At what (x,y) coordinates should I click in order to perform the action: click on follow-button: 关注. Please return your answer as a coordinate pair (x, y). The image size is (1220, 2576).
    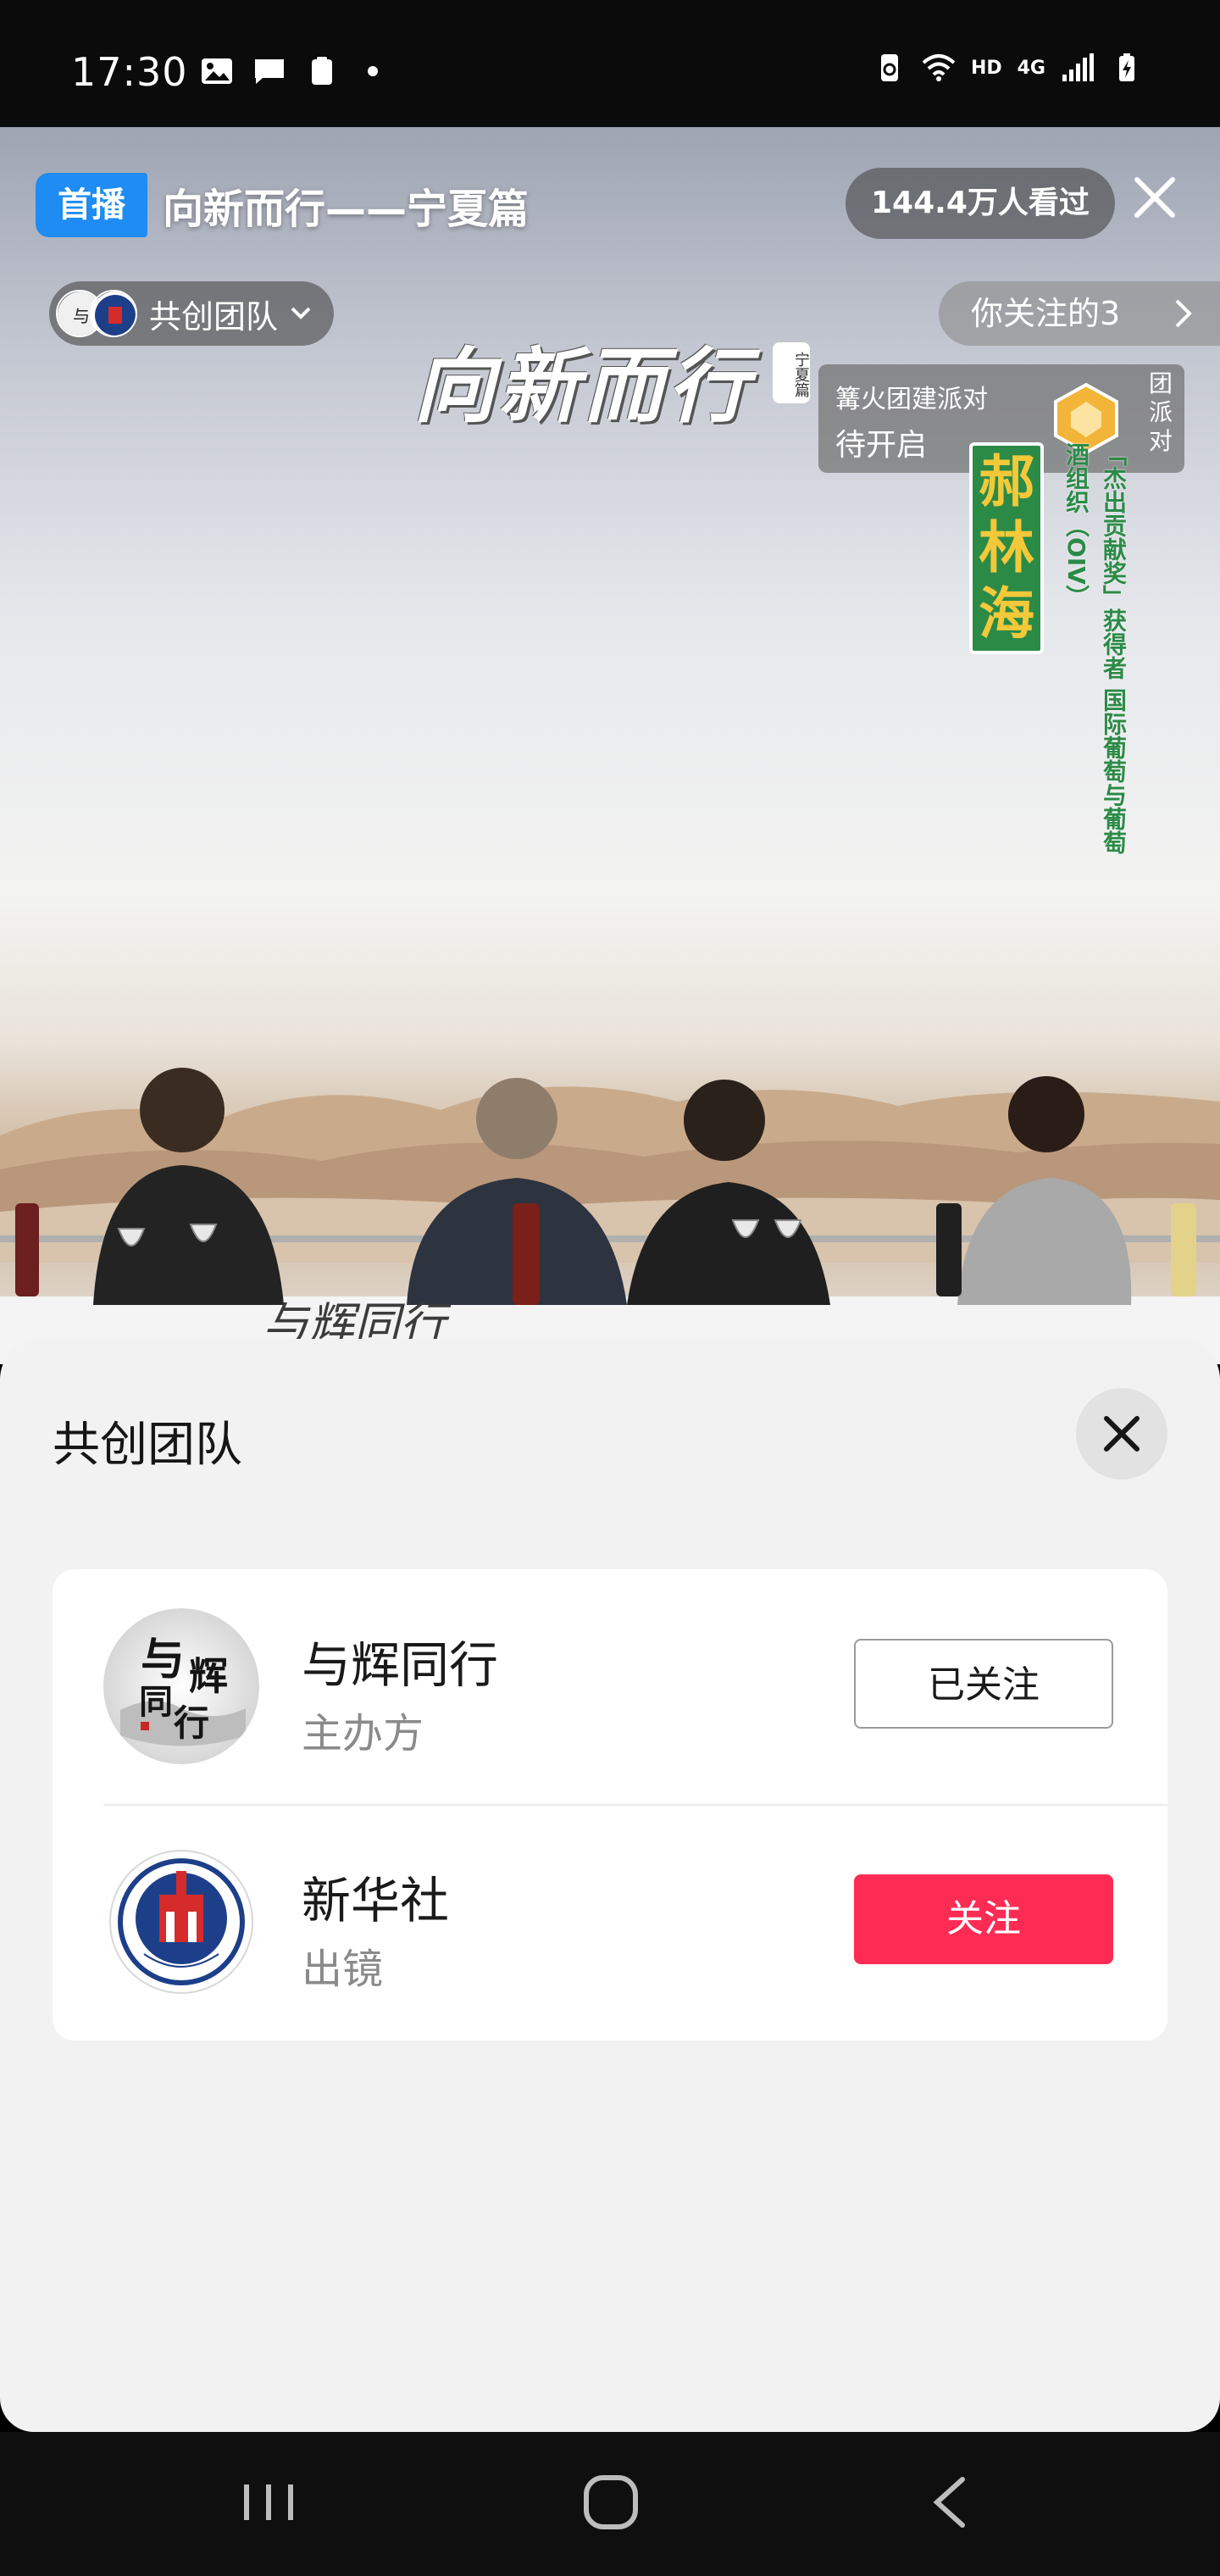
    Looking at the image, I should click on (983, 1919).